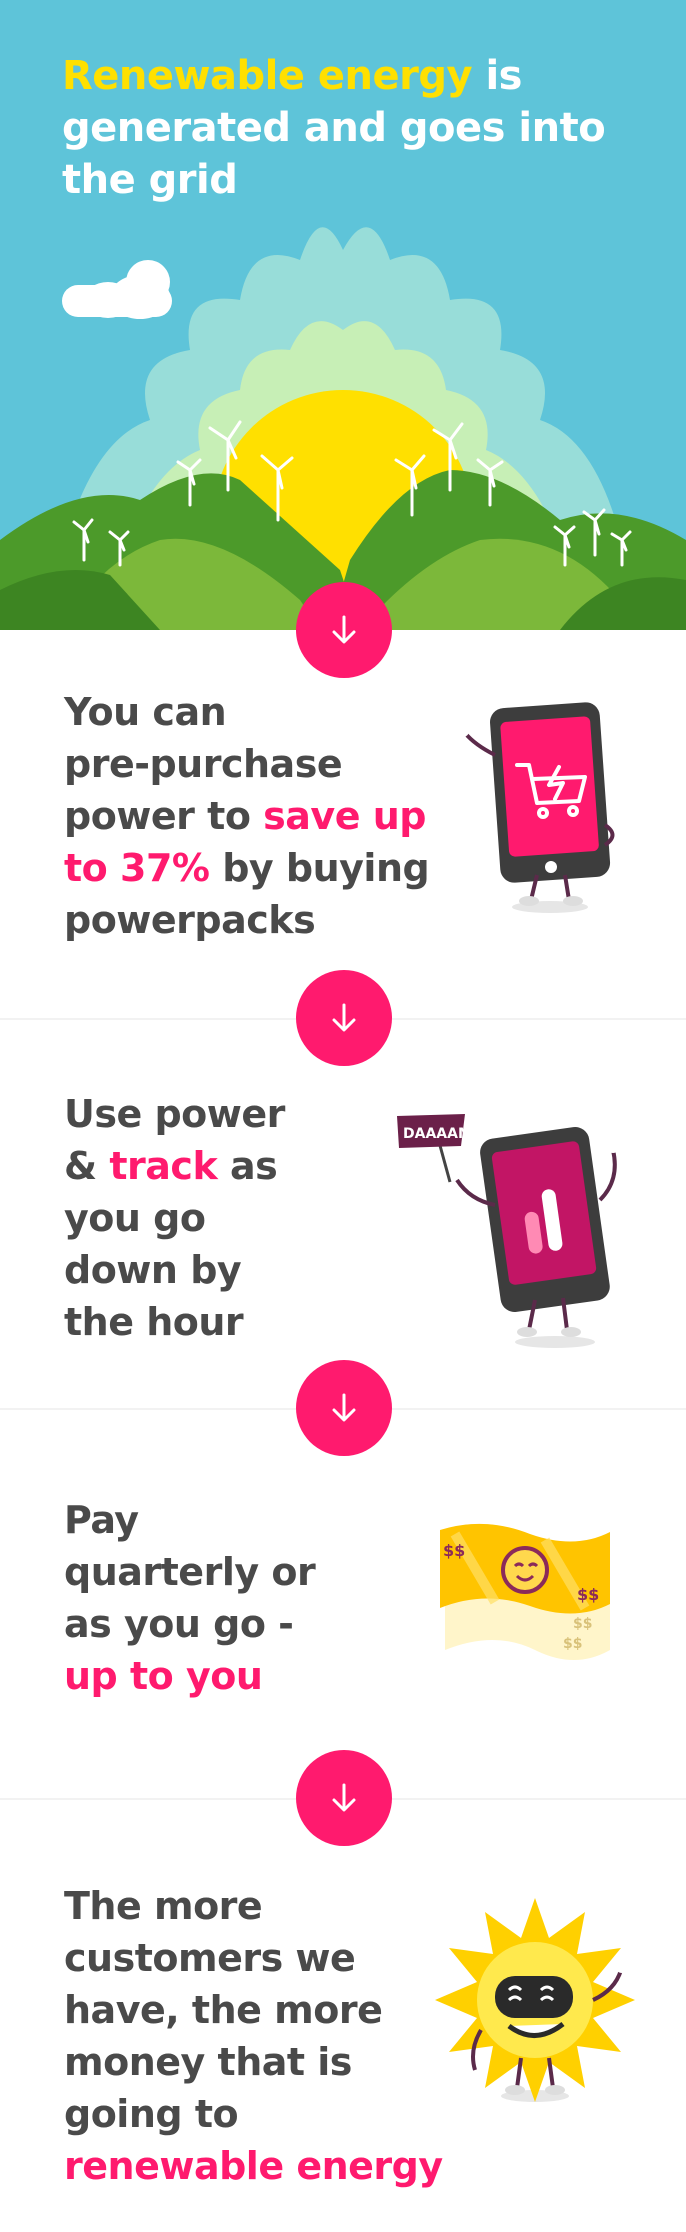 The width and height of the screenshot is (686, 2232). Describe the element at coordinates (135, 1218) in the screenshot. I see `step-2-line3: you go` at that location.